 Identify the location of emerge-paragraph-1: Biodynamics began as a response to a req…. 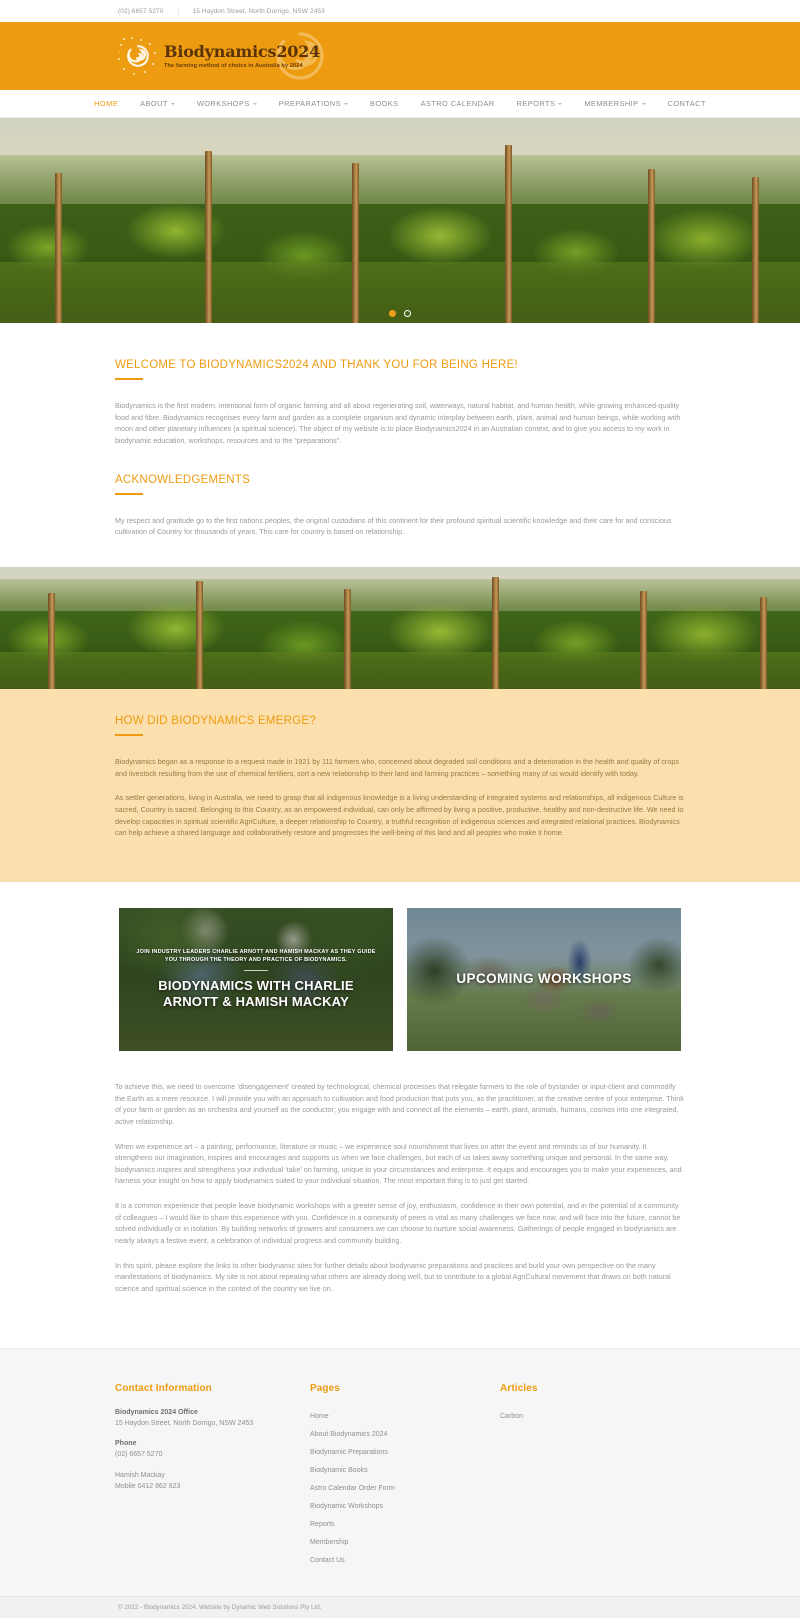
(397, 767).